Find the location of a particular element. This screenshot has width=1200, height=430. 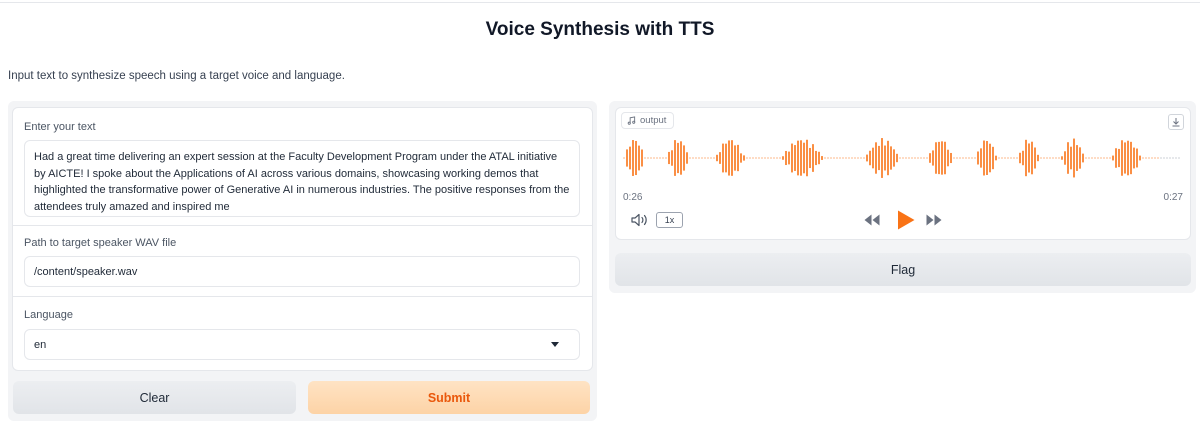

download-icon is located at coordinates (1176, 122).